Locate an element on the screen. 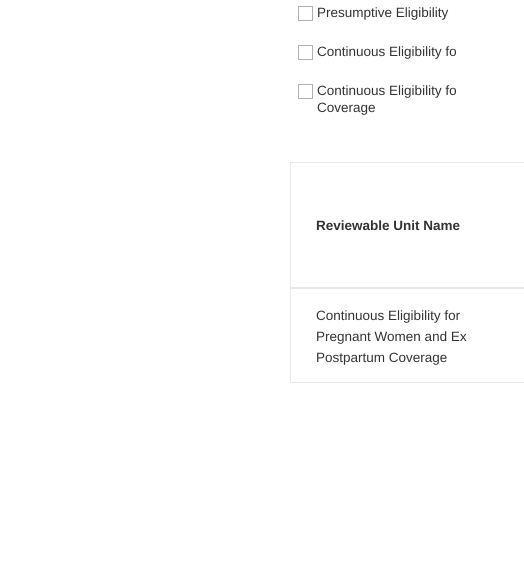 The width and height of the screenshot is (524, 571). option-label: Continuous Eligibility fo is located at coordinates (387, 51).